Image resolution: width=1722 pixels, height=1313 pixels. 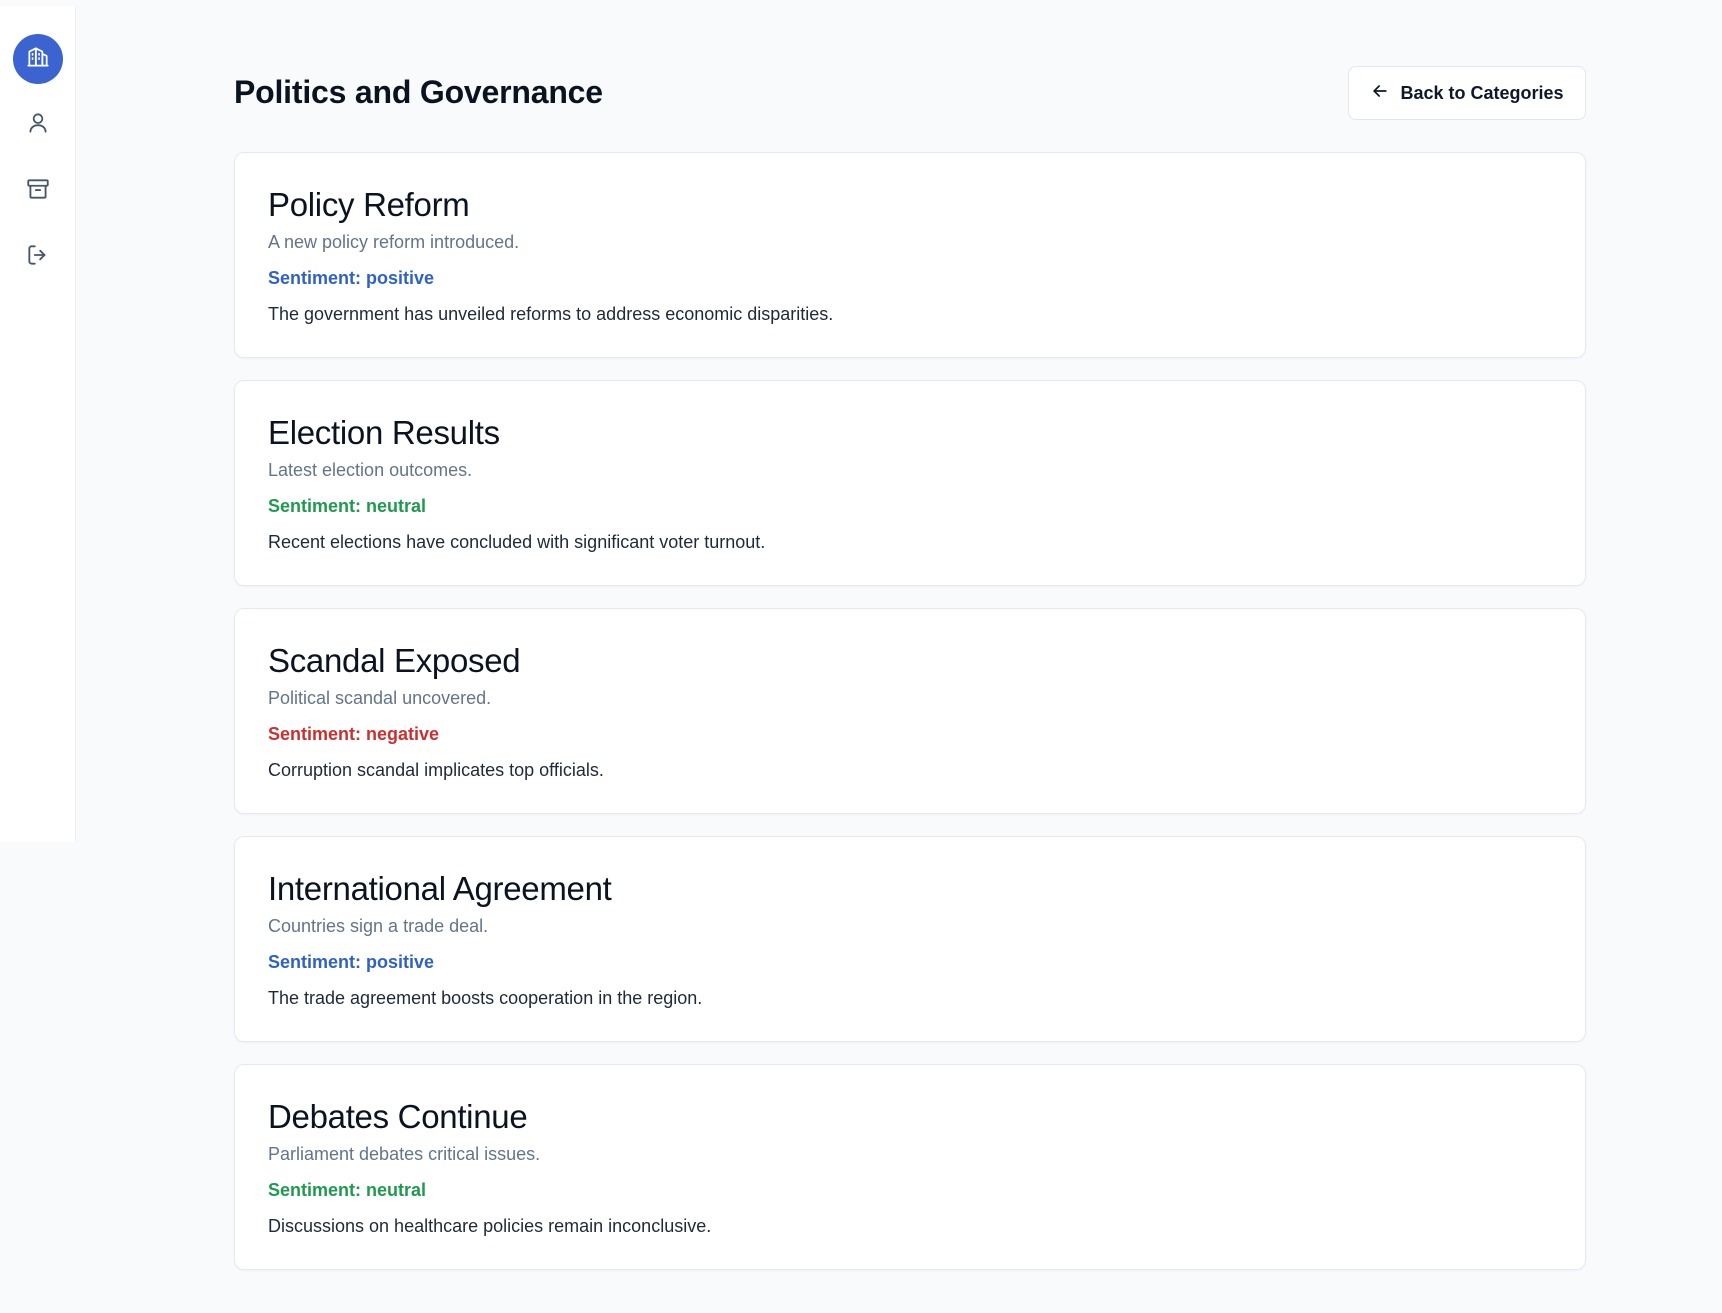 I want to click on sidebar-item-home, so click(x=37, y=59).